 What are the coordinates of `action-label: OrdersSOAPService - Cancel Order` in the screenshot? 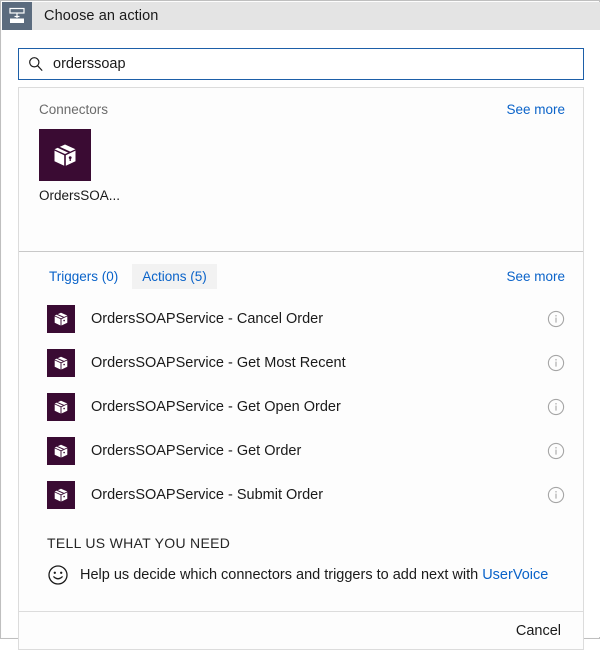 It's located at (207, 319).